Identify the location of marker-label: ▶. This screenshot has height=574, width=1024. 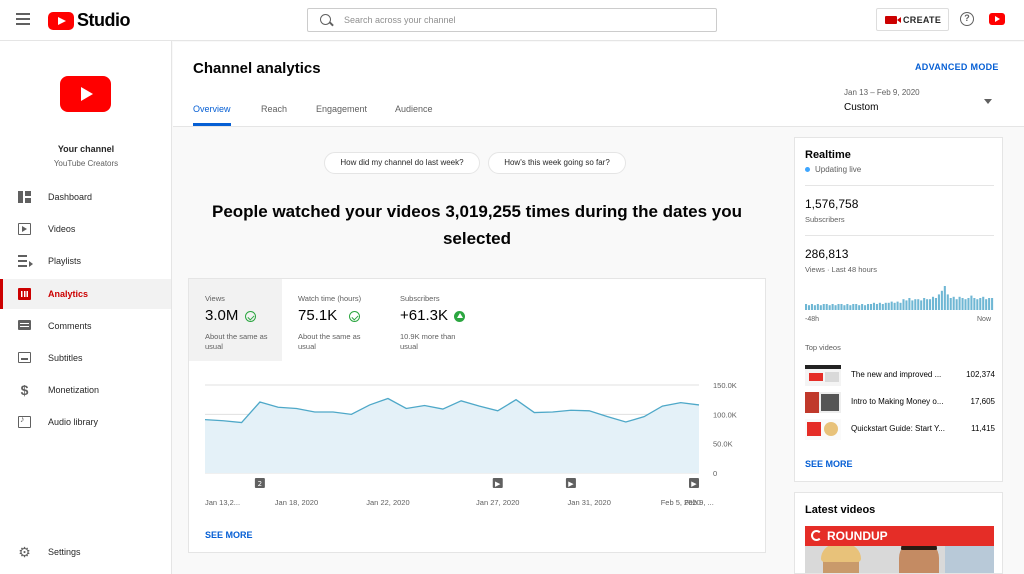
(571, 484).